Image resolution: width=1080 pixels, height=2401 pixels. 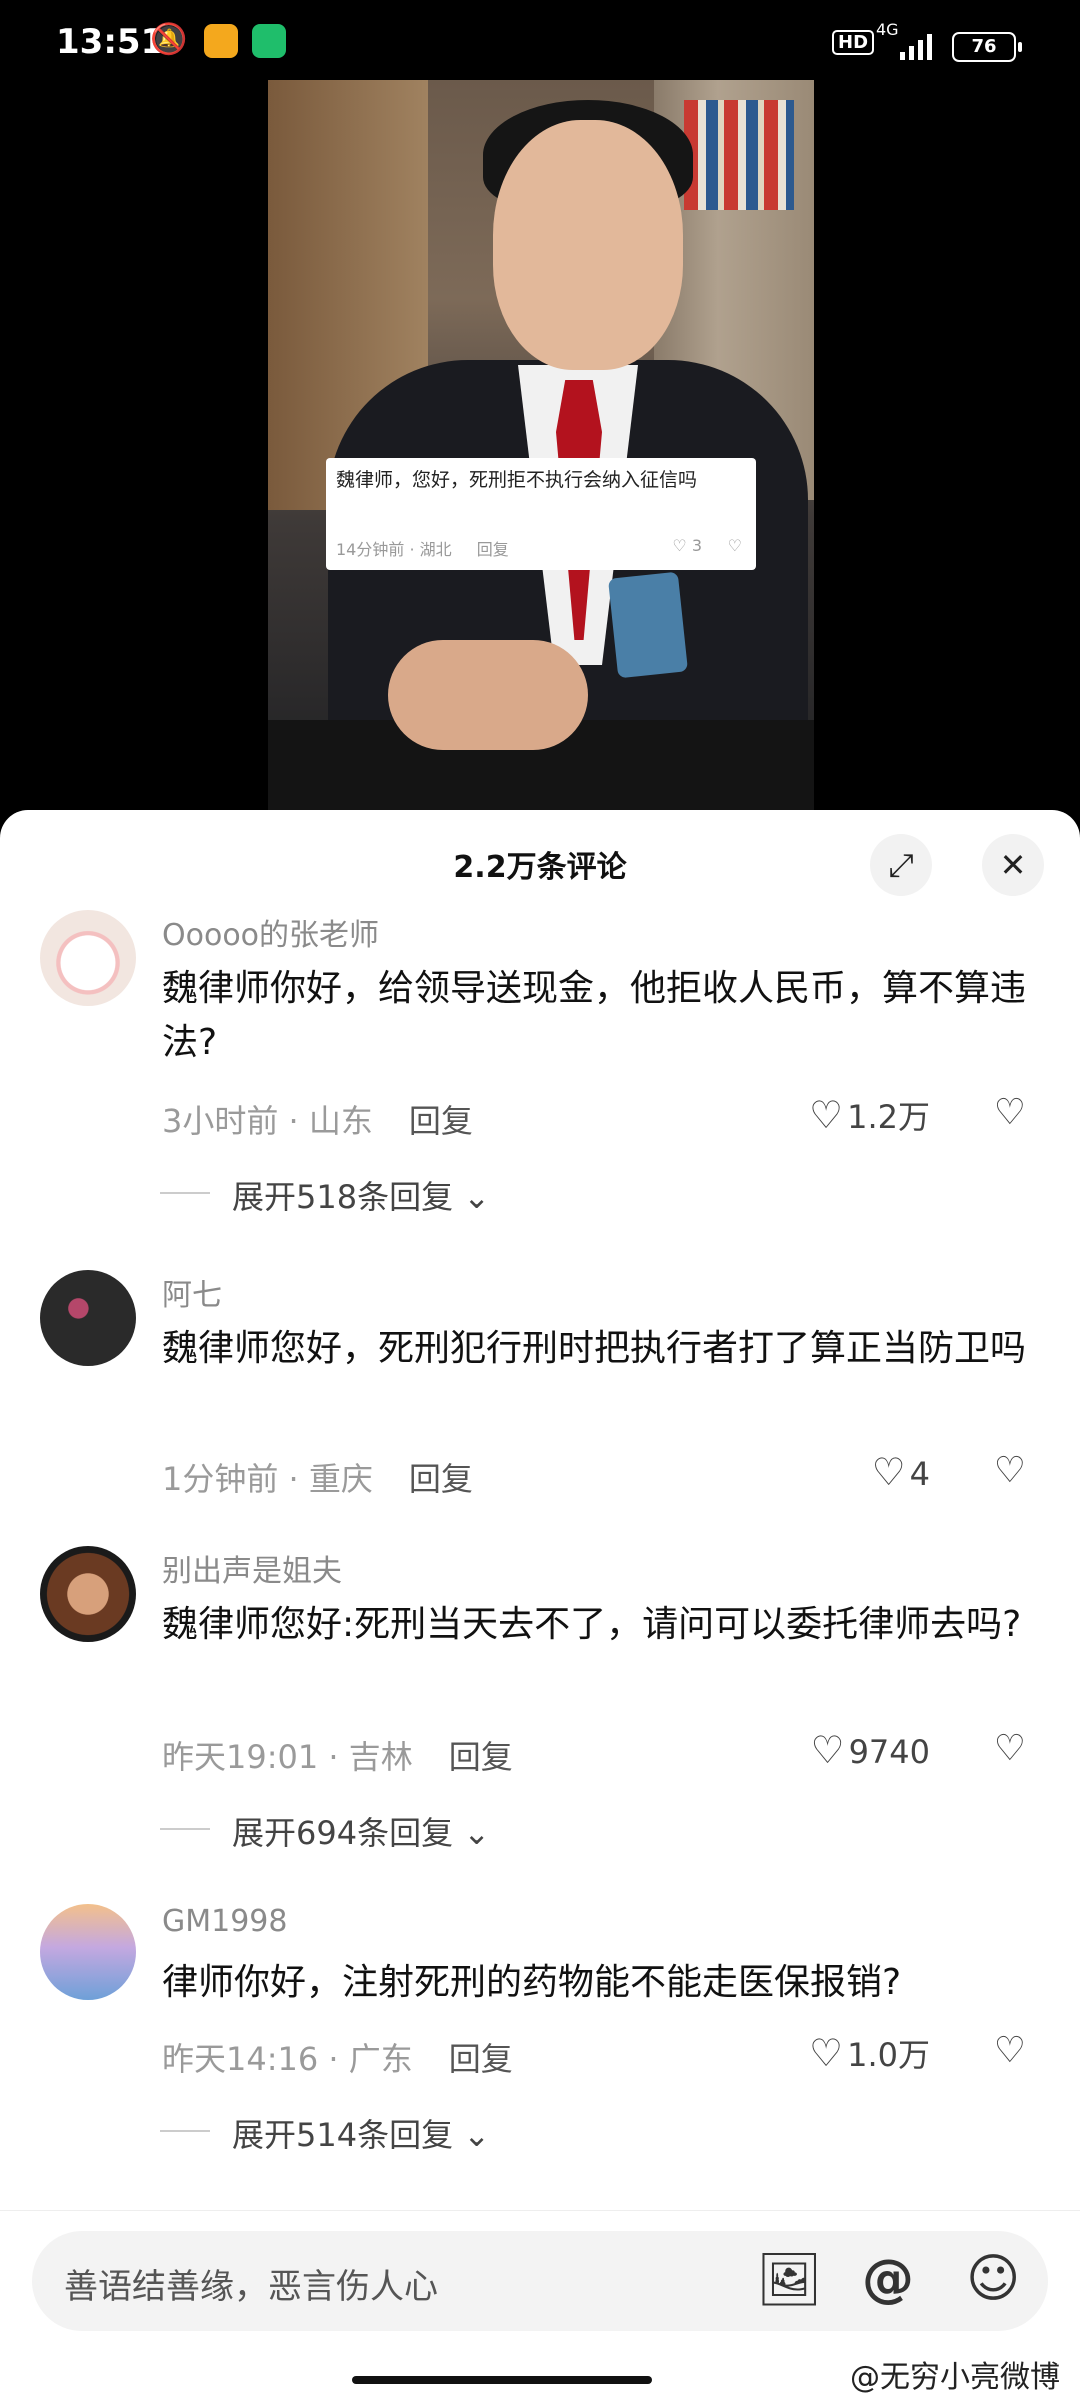 What do you see at coordinates (540, 40) in the screenshot?
I see `status-bar: 13:51 🔕 HD 4G 76` at bounding box center [540, 40].